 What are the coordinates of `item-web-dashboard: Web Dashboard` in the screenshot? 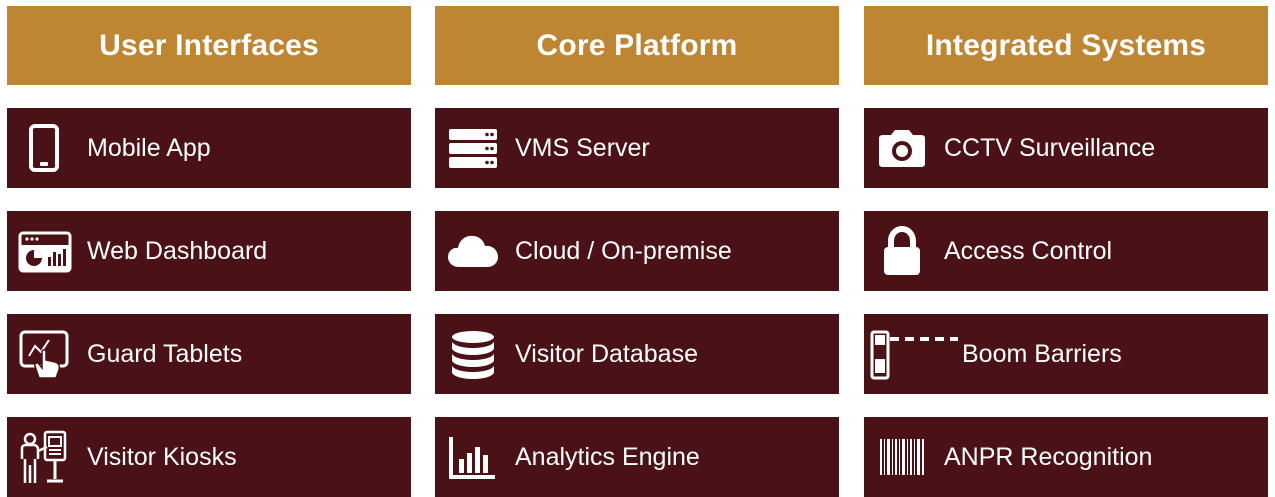 It's located at (209, 251).